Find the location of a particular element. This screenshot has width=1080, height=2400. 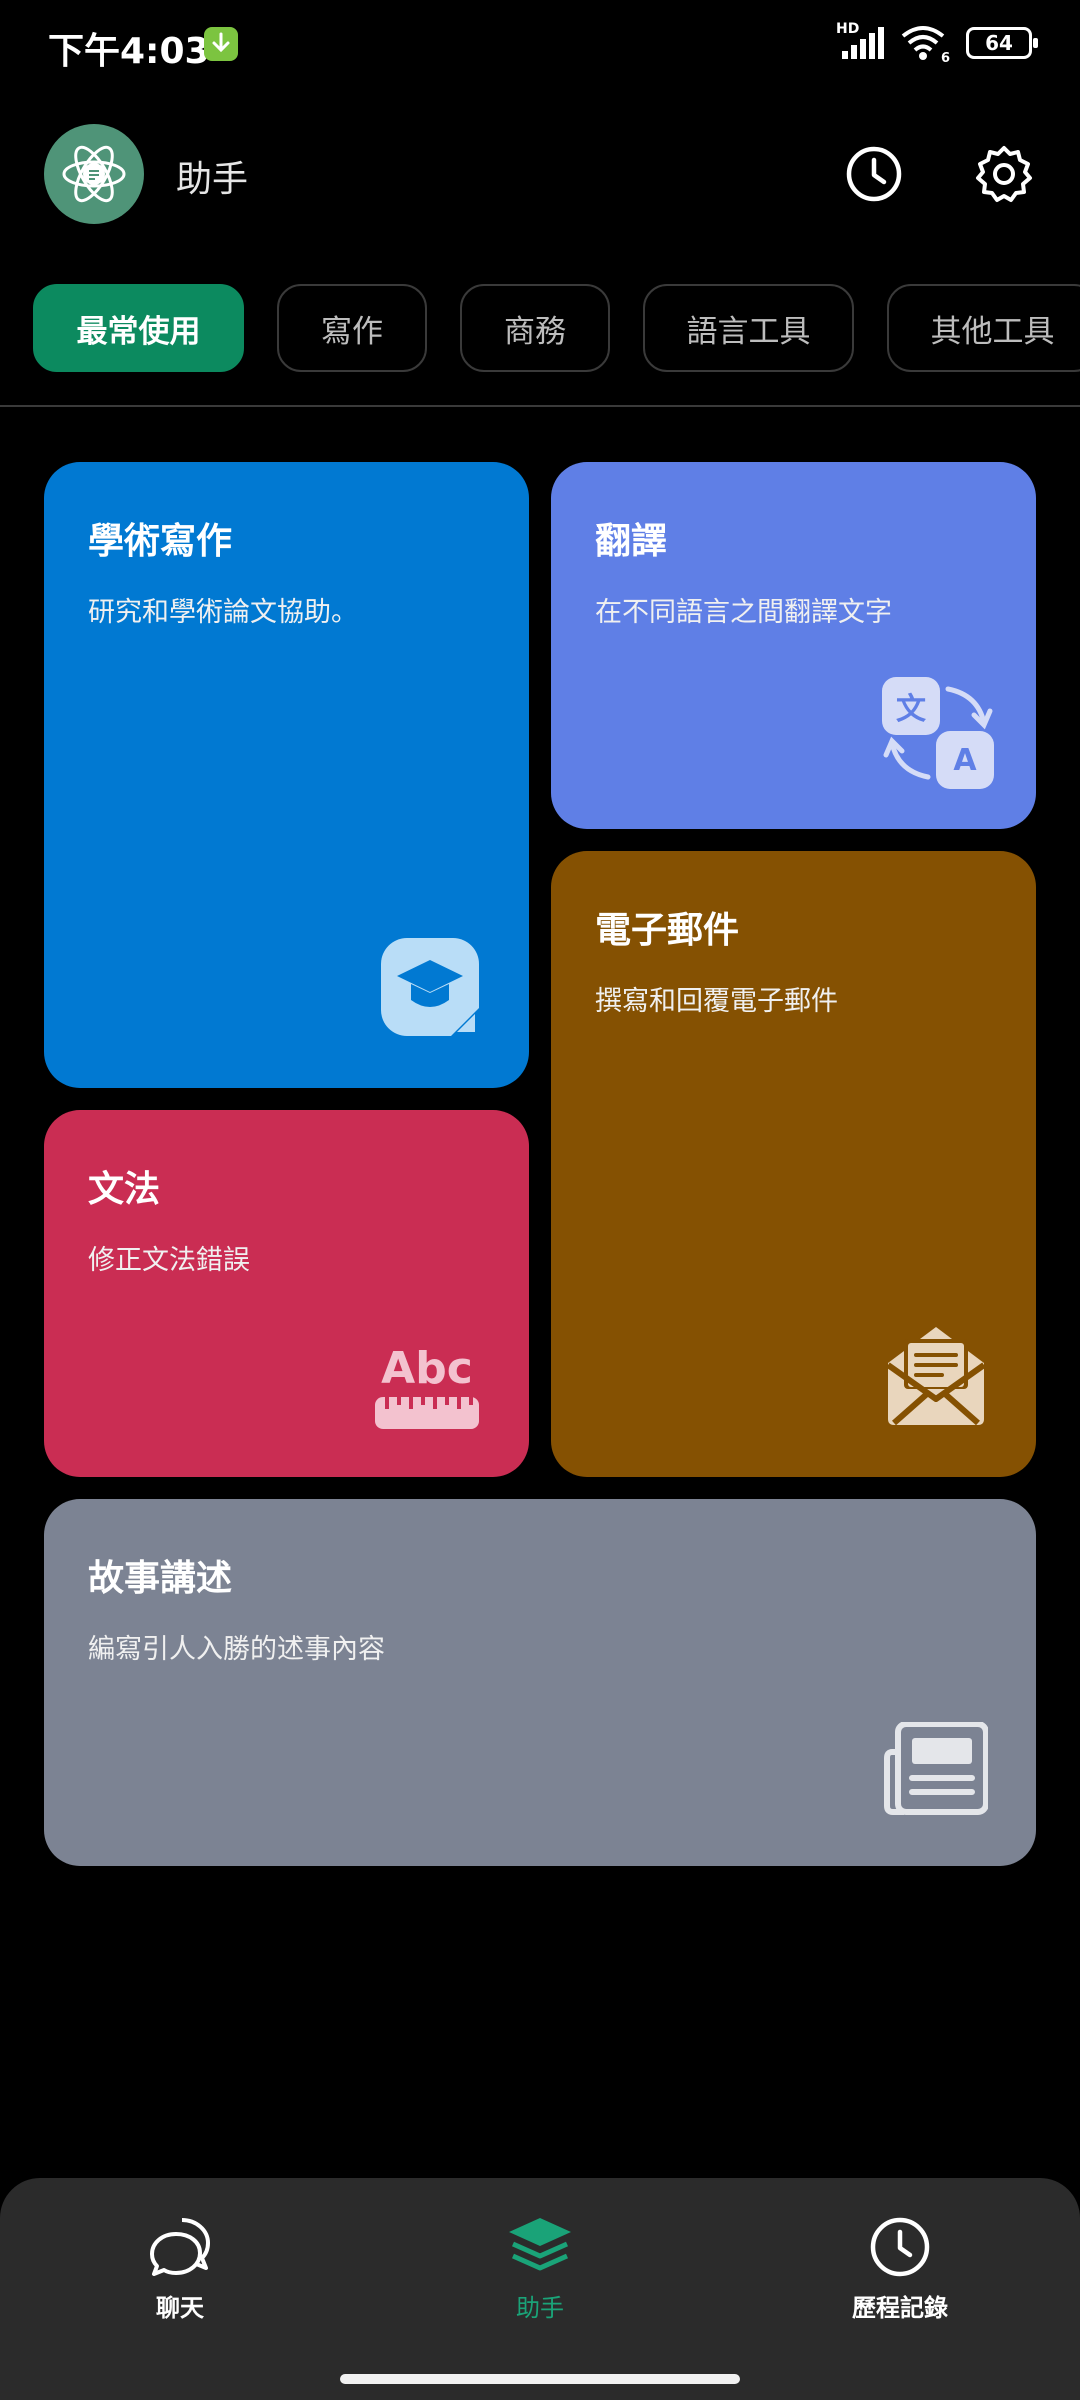

card-description: 研究和學術論文協助。 is located at coordinates (223, 612).